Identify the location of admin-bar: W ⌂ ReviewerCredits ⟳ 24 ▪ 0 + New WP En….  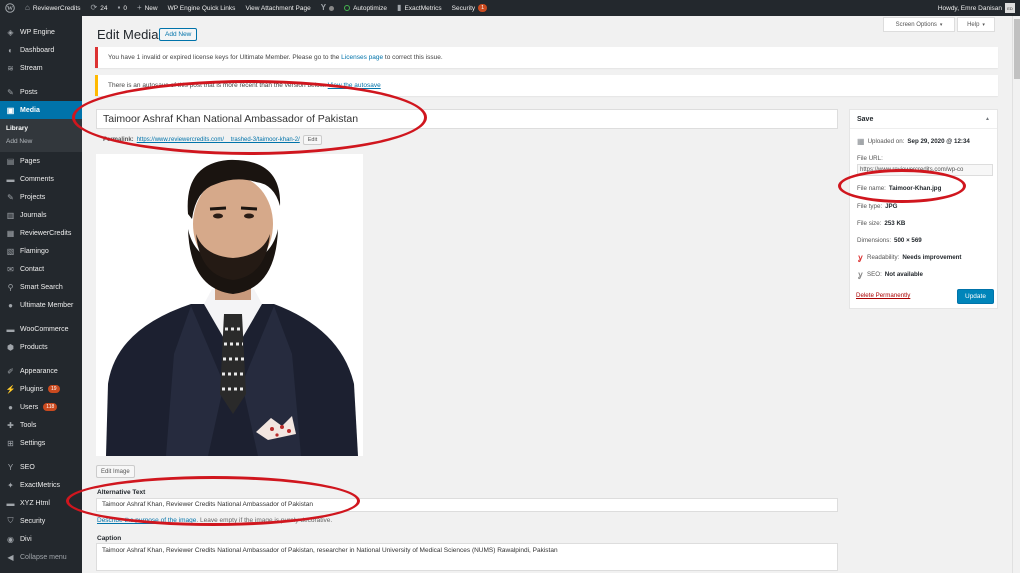
(510, 8).